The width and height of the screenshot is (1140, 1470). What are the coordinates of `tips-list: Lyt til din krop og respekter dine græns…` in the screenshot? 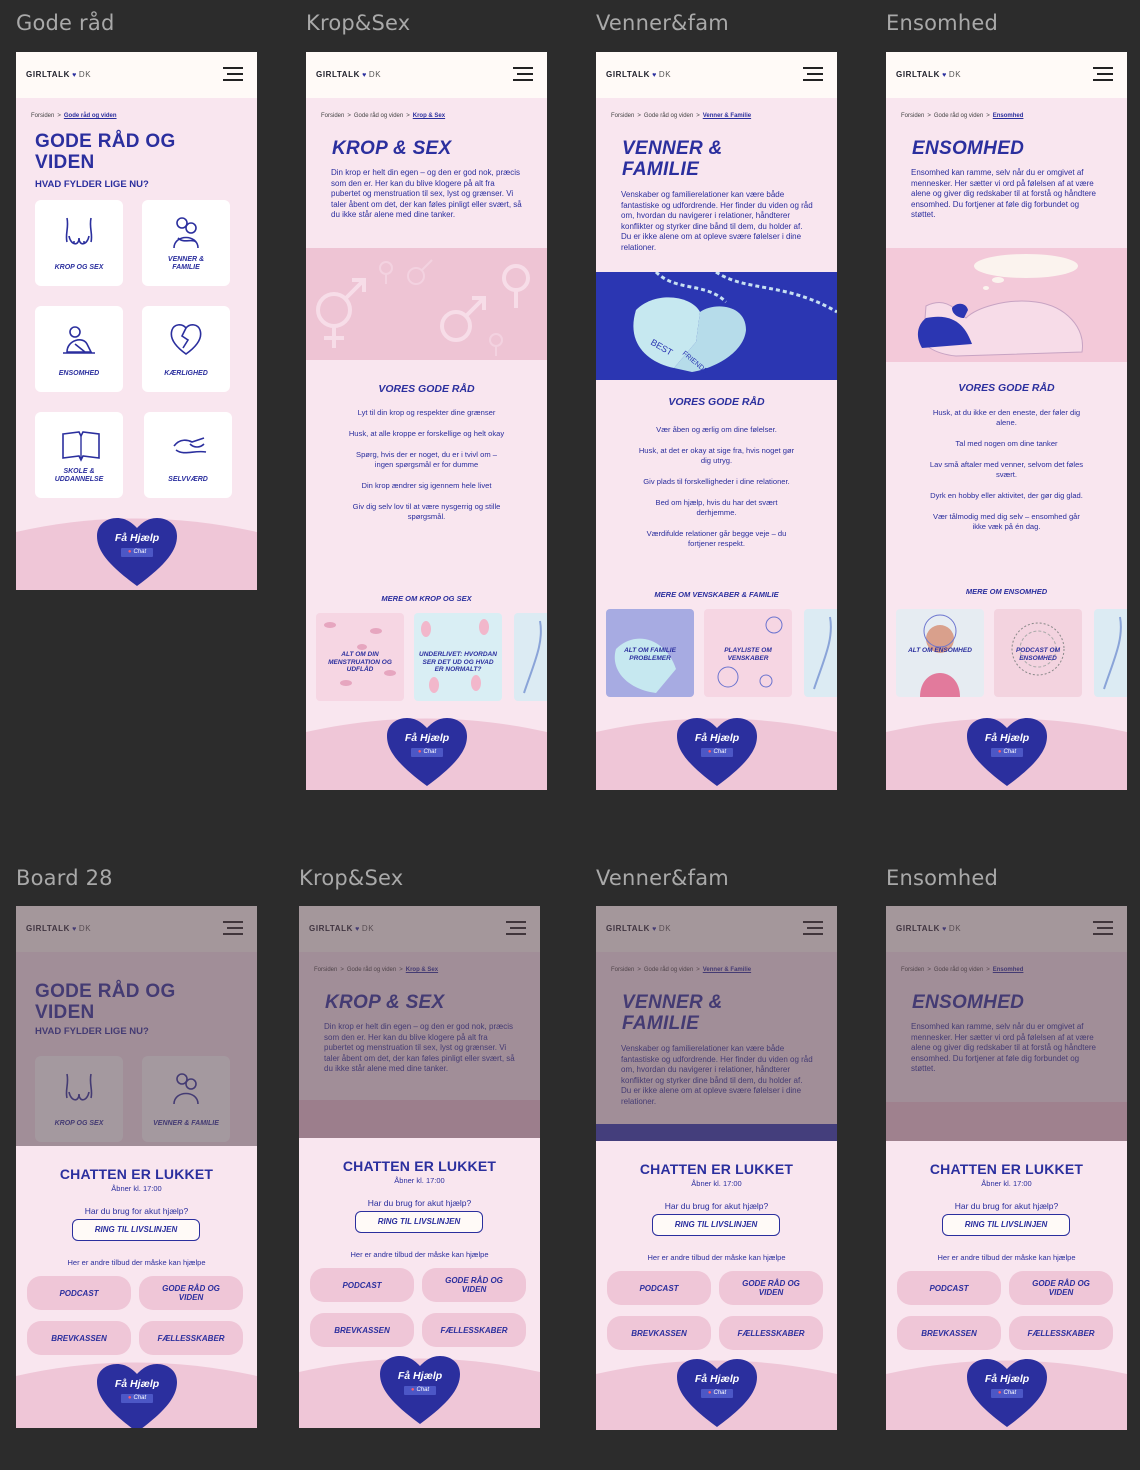 It's located at (426, 470).